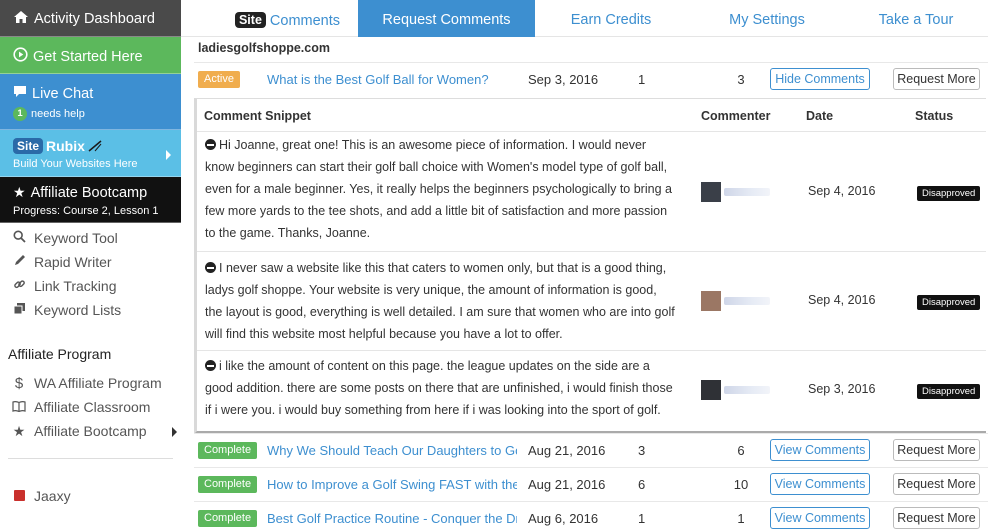 Image resolution: width=988 pixels, height=529 pixels. I want to click on sidebar-item-affiliate-bootcamp: ★ Affiliate Bootcamp, so click(90, 431).